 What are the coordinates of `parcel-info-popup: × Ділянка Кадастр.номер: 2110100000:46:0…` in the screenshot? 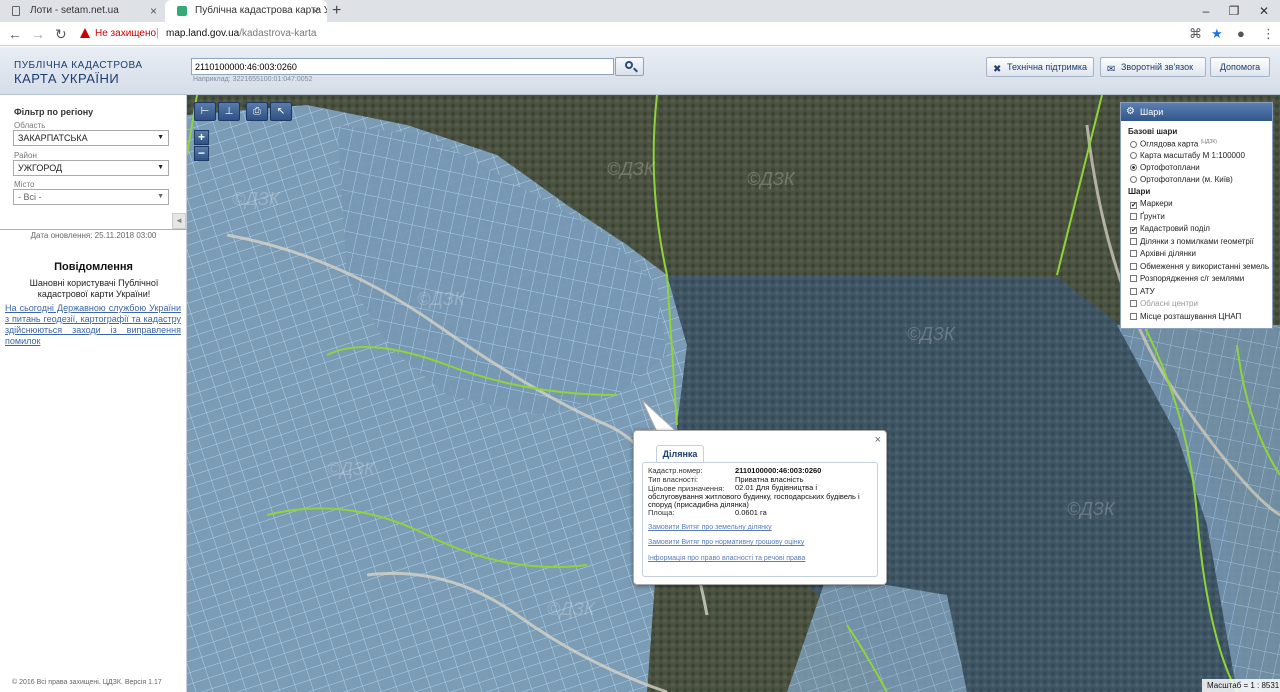 It's located at (760, 507).